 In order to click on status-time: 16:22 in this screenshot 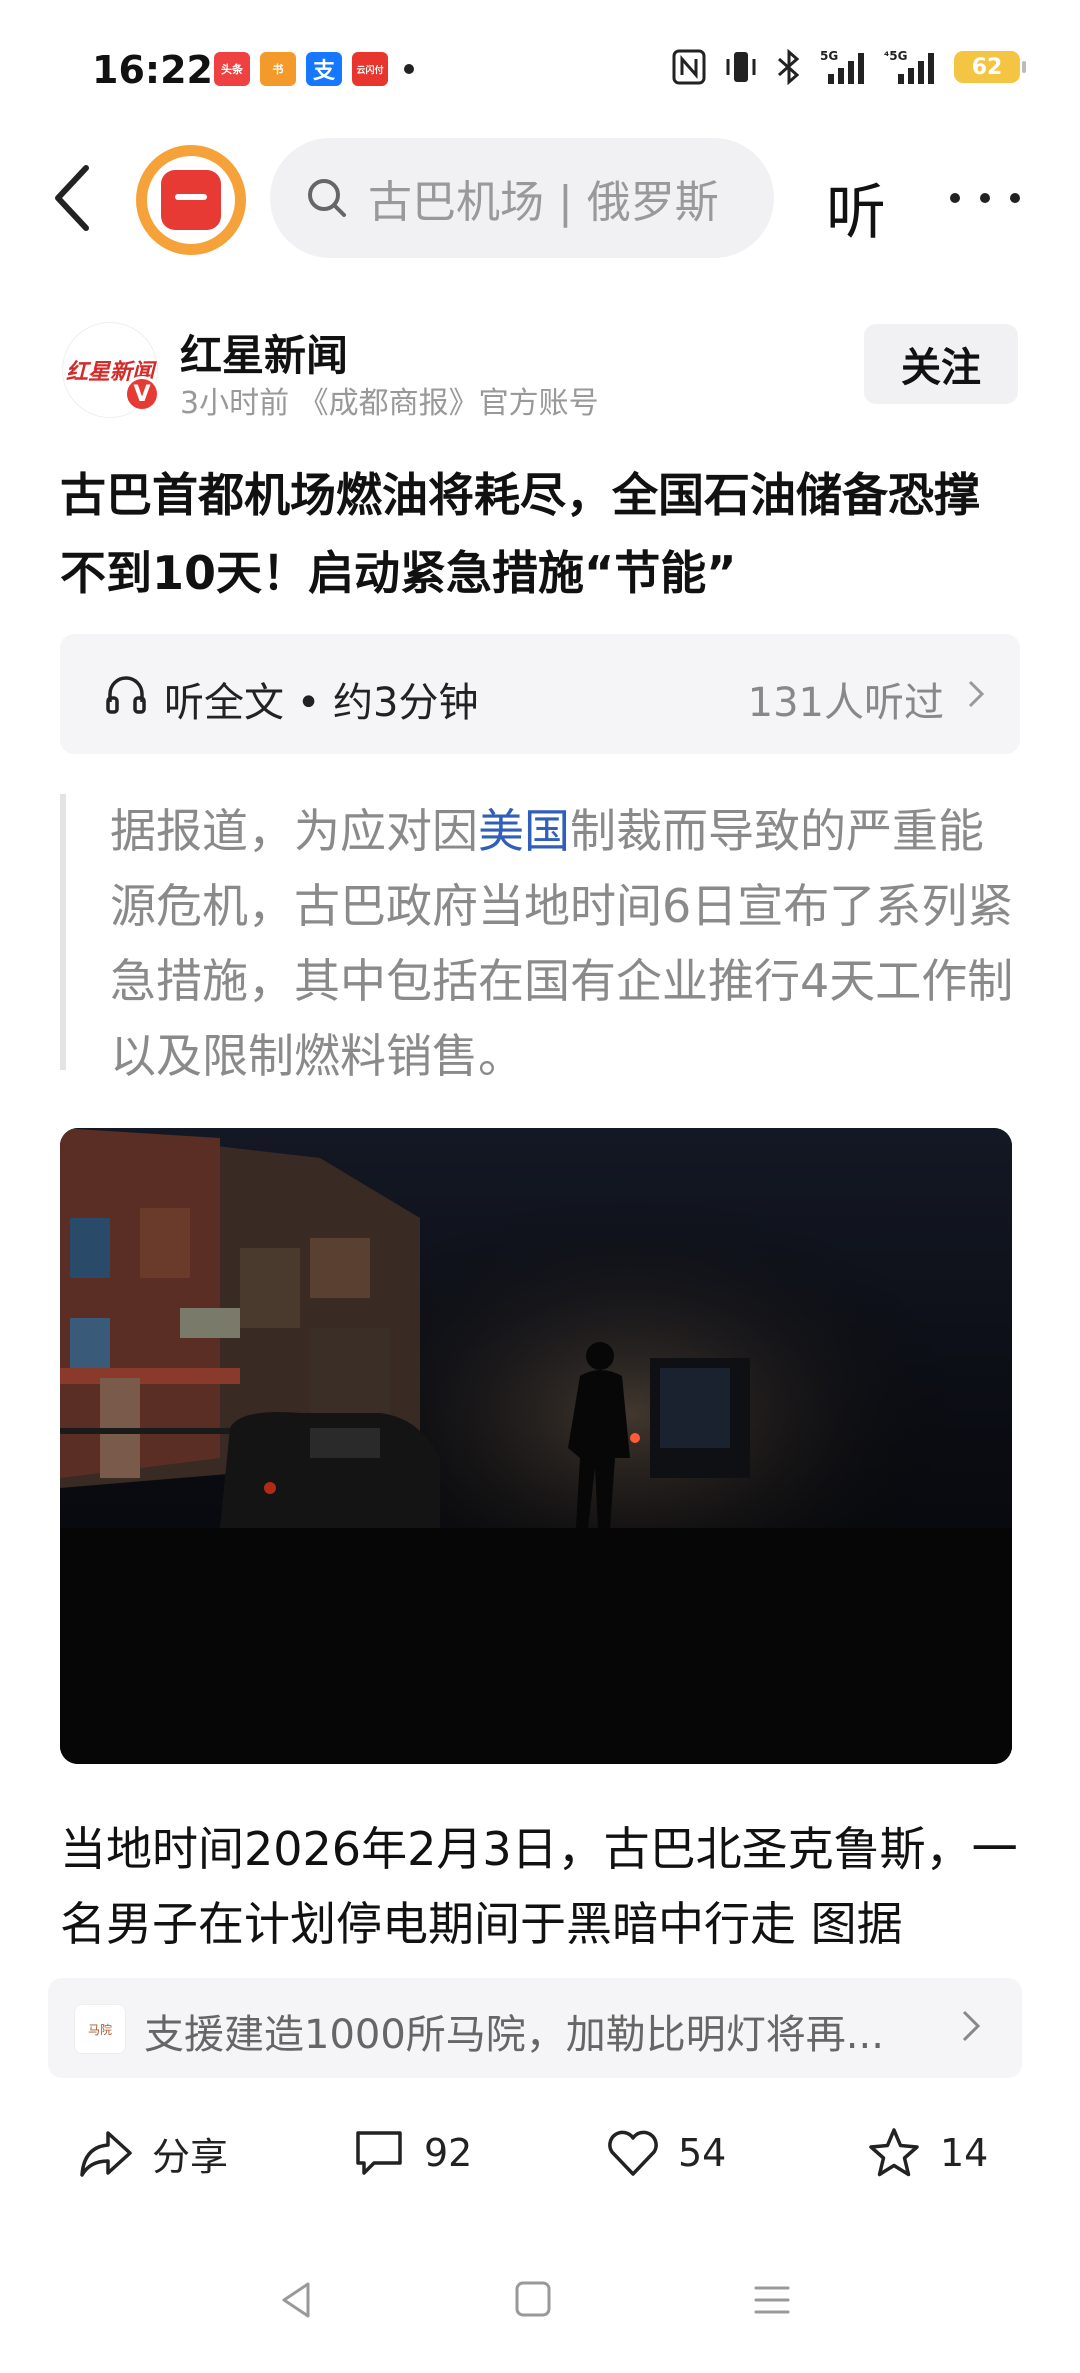, I will do `click(152, 70)`.